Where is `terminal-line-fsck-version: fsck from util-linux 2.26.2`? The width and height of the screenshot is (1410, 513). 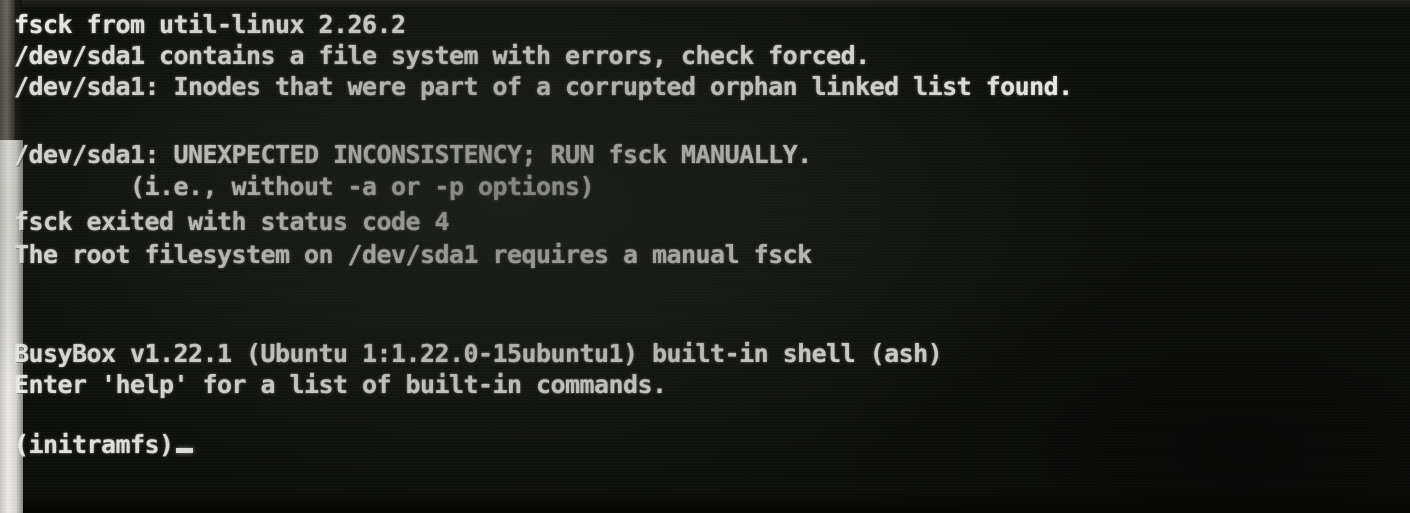 terminal-line-fsck-version: fsck from util-linux 2.26.2 is located at coordinates (210, 24).